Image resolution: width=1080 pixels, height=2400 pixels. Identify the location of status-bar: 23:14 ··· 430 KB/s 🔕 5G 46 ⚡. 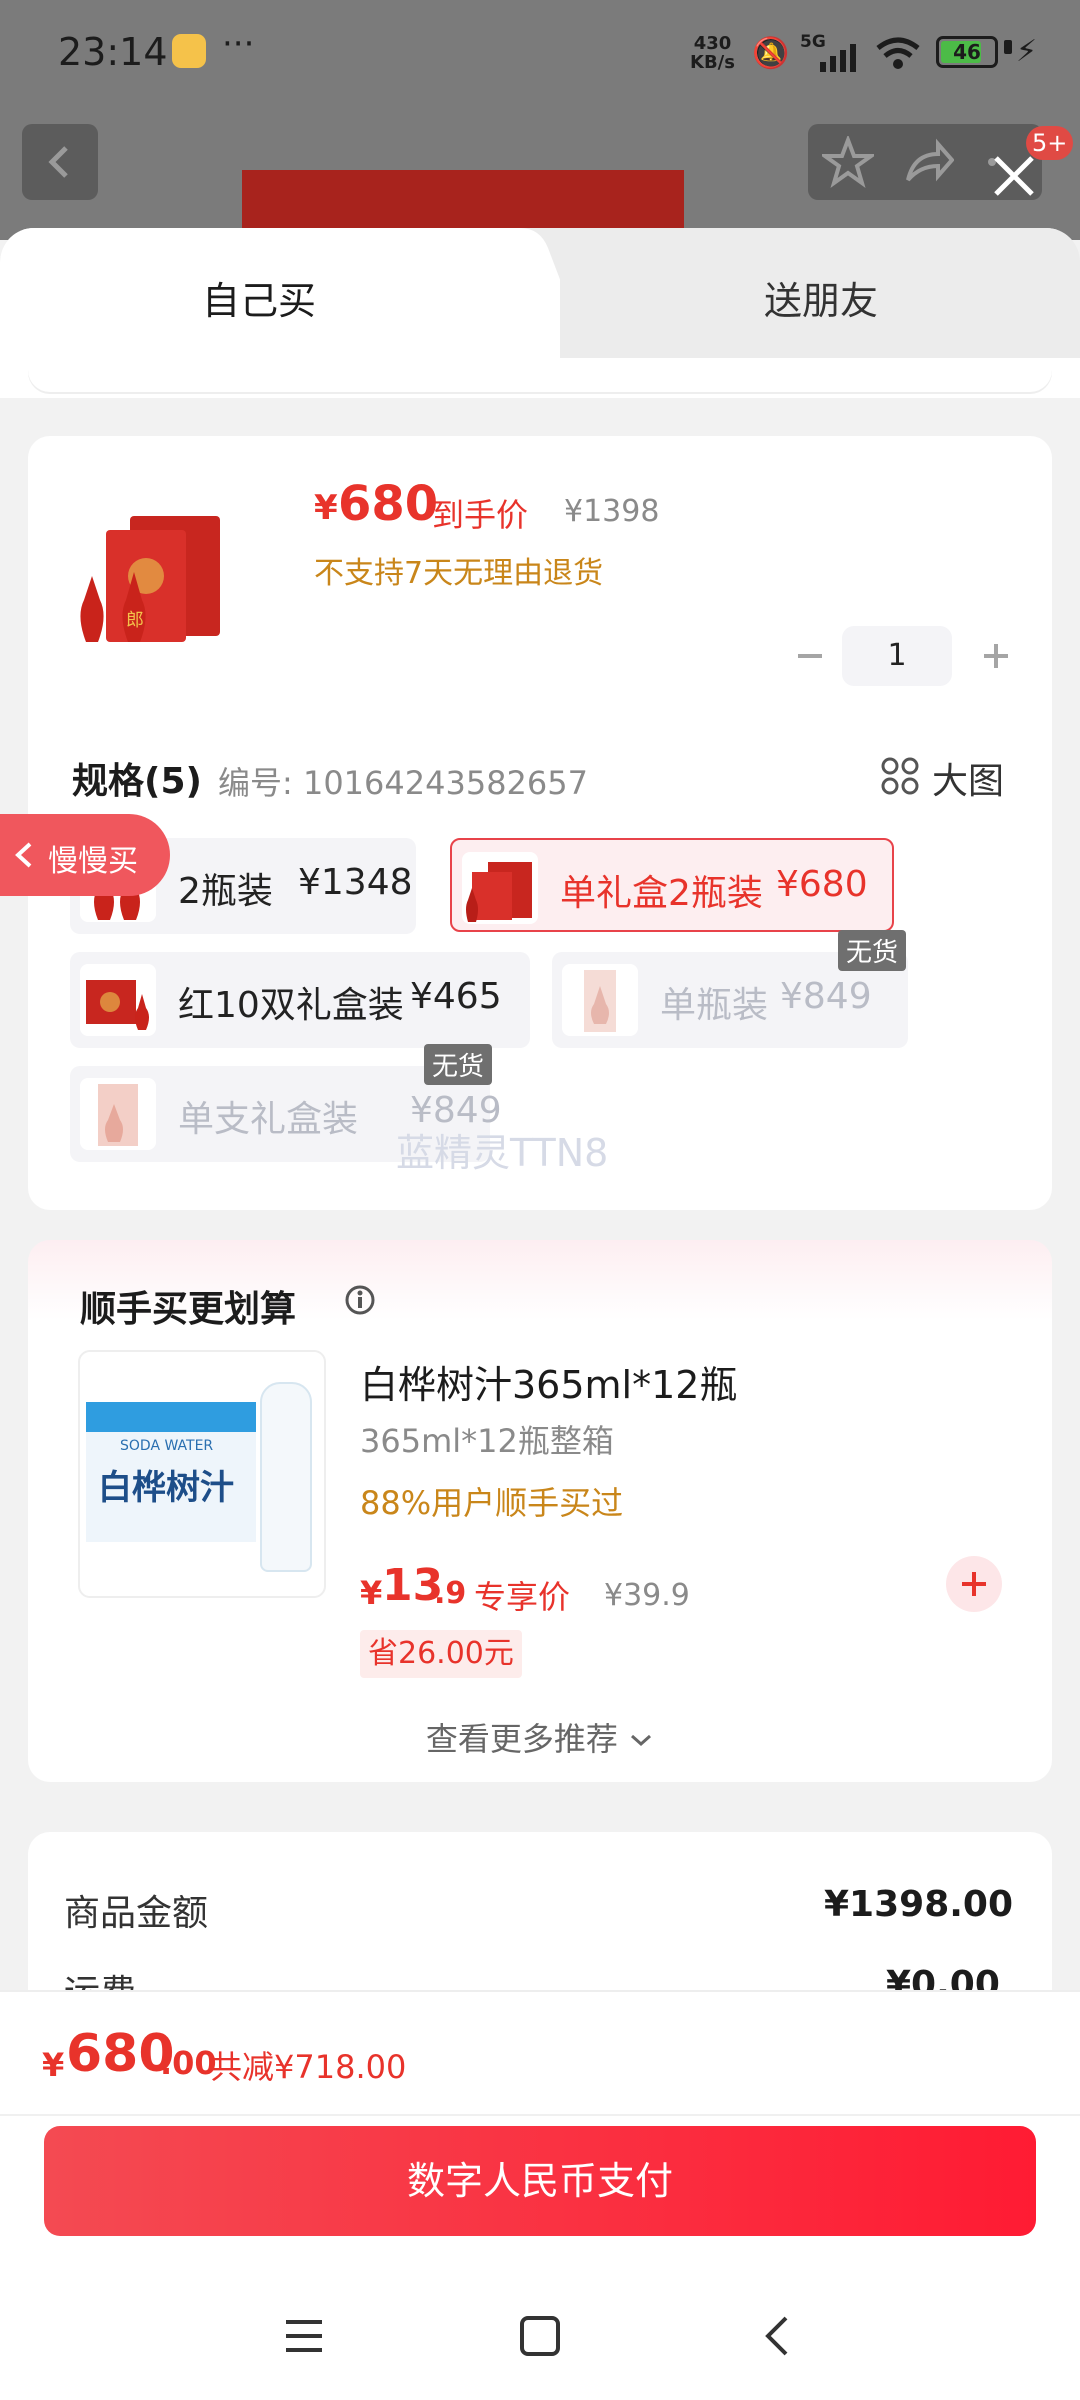
(540, 55).